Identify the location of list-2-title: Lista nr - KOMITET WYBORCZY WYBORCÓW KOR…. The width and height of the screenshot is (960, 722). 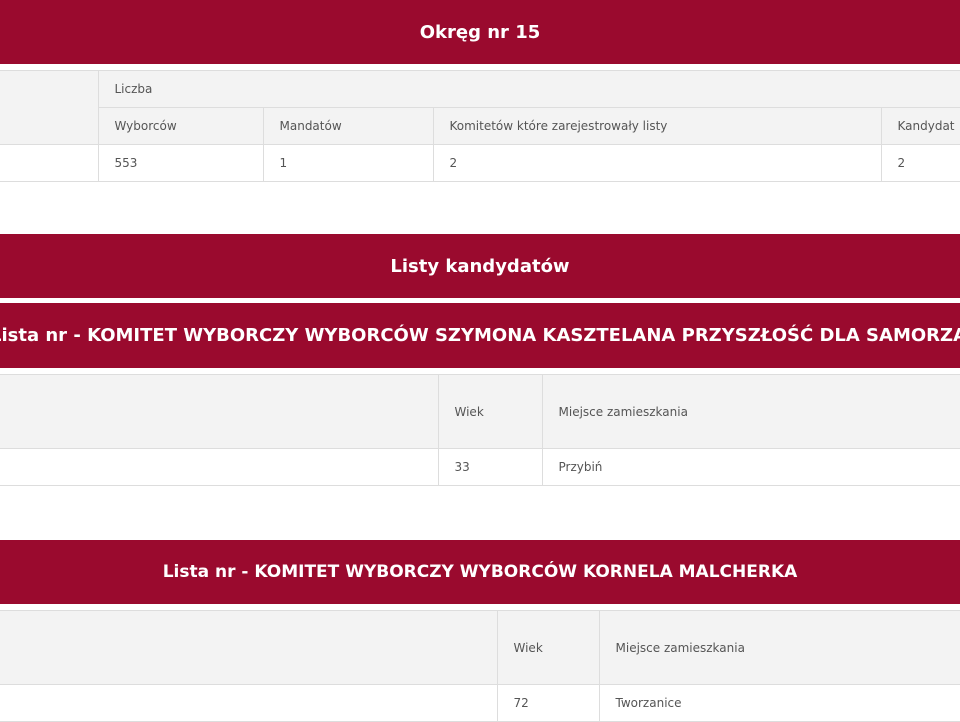
(480, 572).